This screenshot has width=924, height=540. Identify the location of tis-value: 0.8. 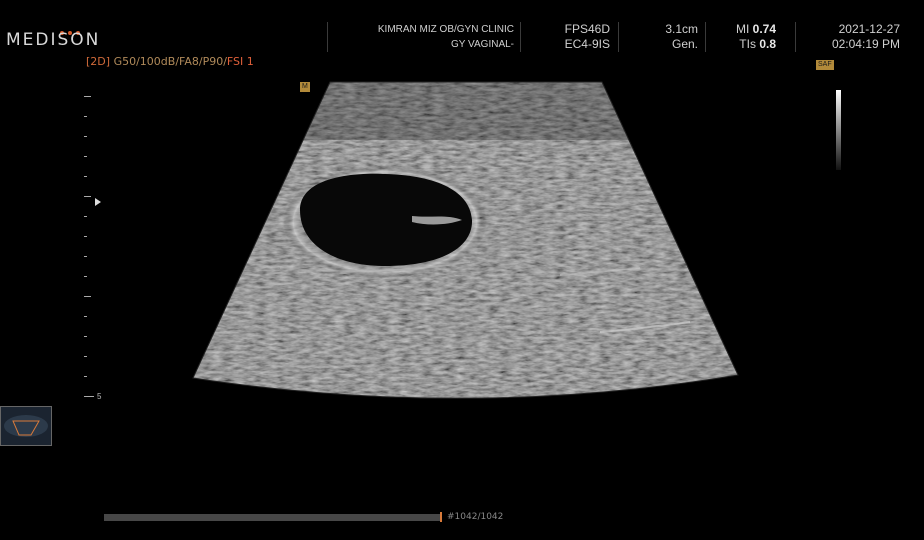
(767, 44).